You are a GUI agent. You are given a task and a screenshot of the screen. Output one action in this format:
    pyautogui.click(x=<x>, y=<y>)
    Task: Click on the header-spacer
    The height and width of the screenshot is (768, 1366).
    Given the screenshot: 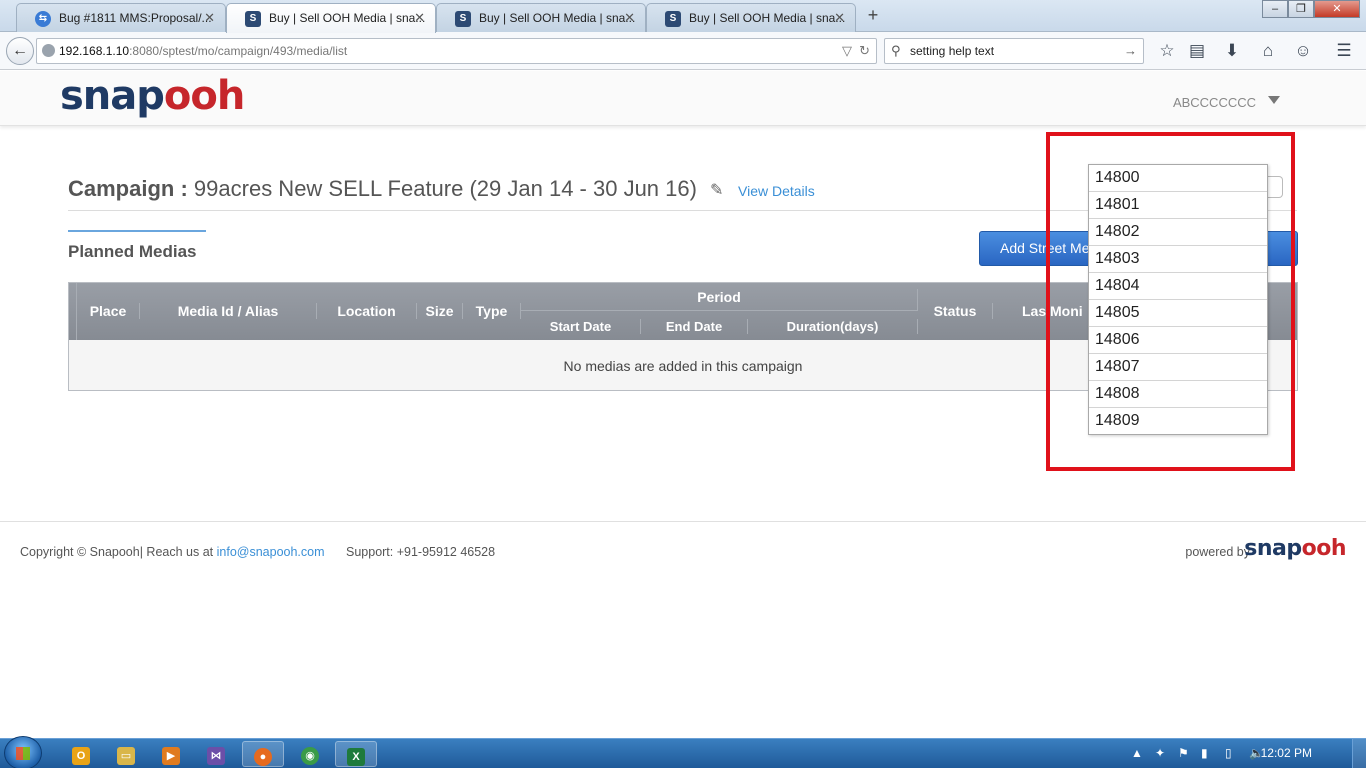 What is the action you would take?
    pyautogui.click(x=73, y=311)
    